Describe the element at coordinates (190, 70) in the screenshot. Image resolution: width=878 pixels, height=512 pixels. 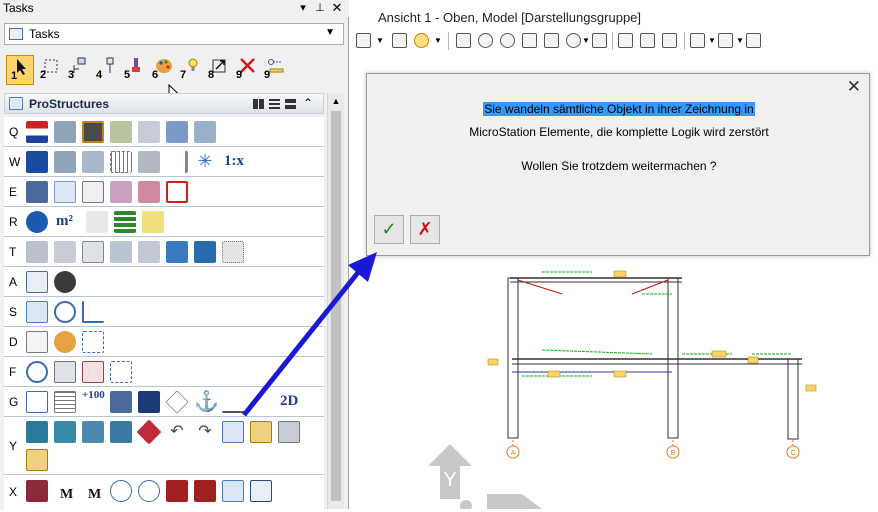
I see `info-tool: 7` at that location.